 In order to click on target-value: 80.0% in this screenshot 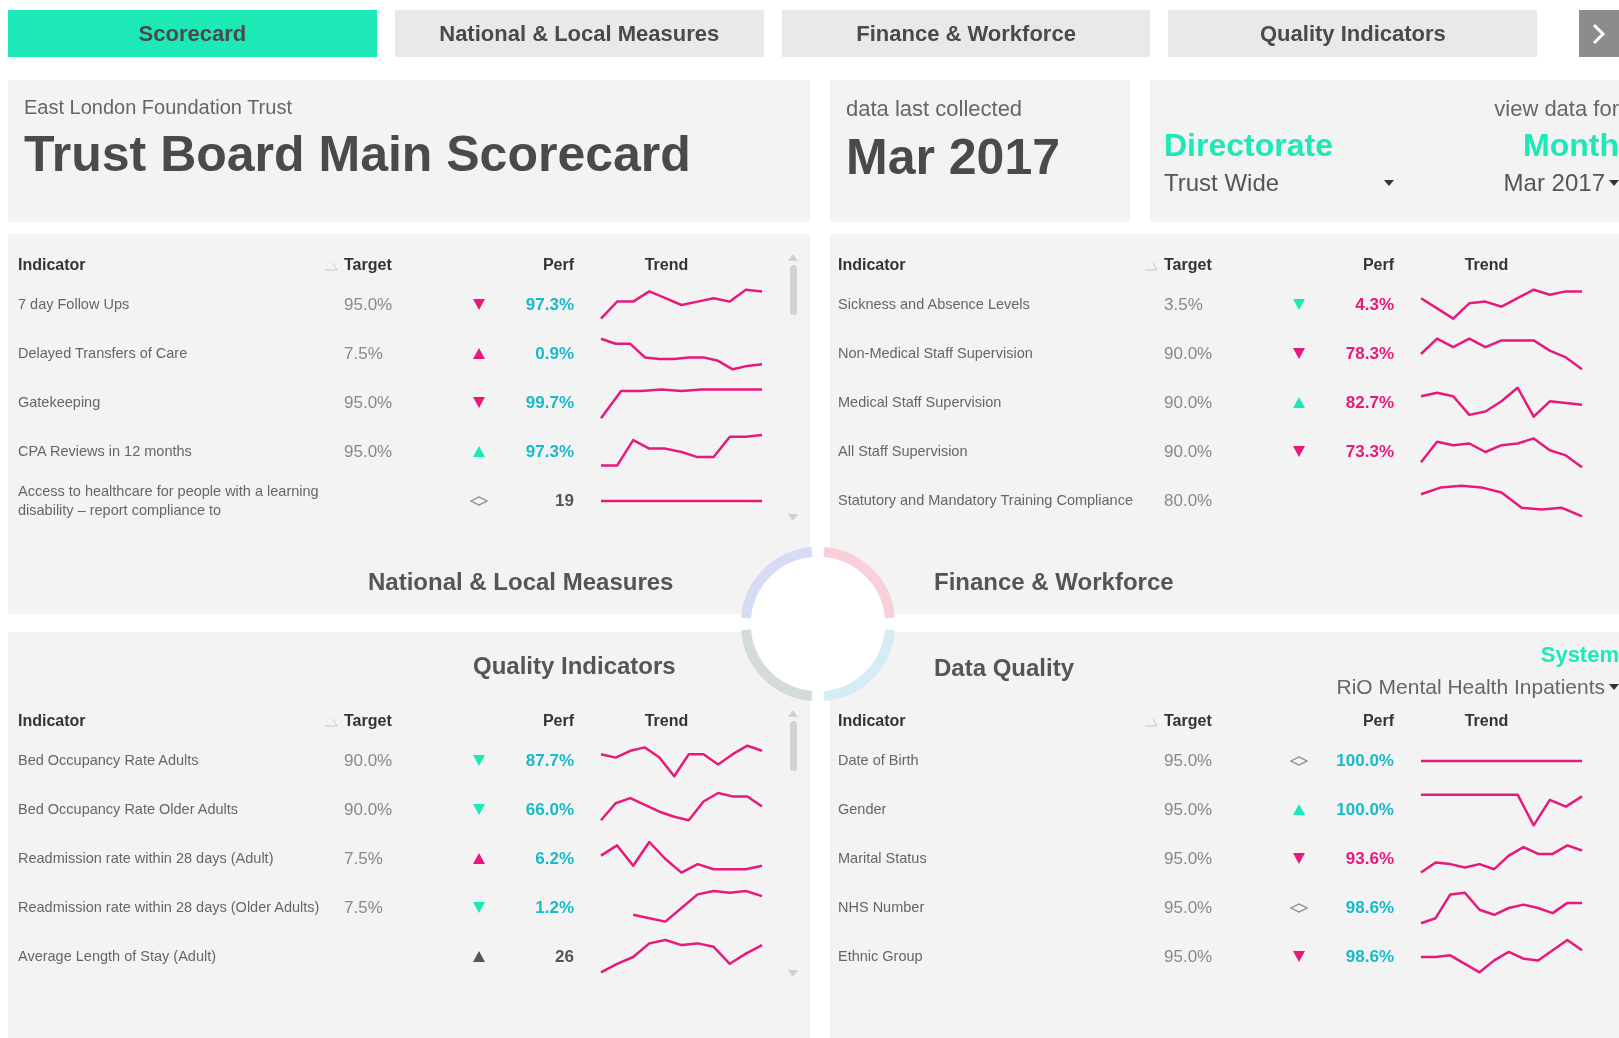, I will do `click(1189, 500)`.